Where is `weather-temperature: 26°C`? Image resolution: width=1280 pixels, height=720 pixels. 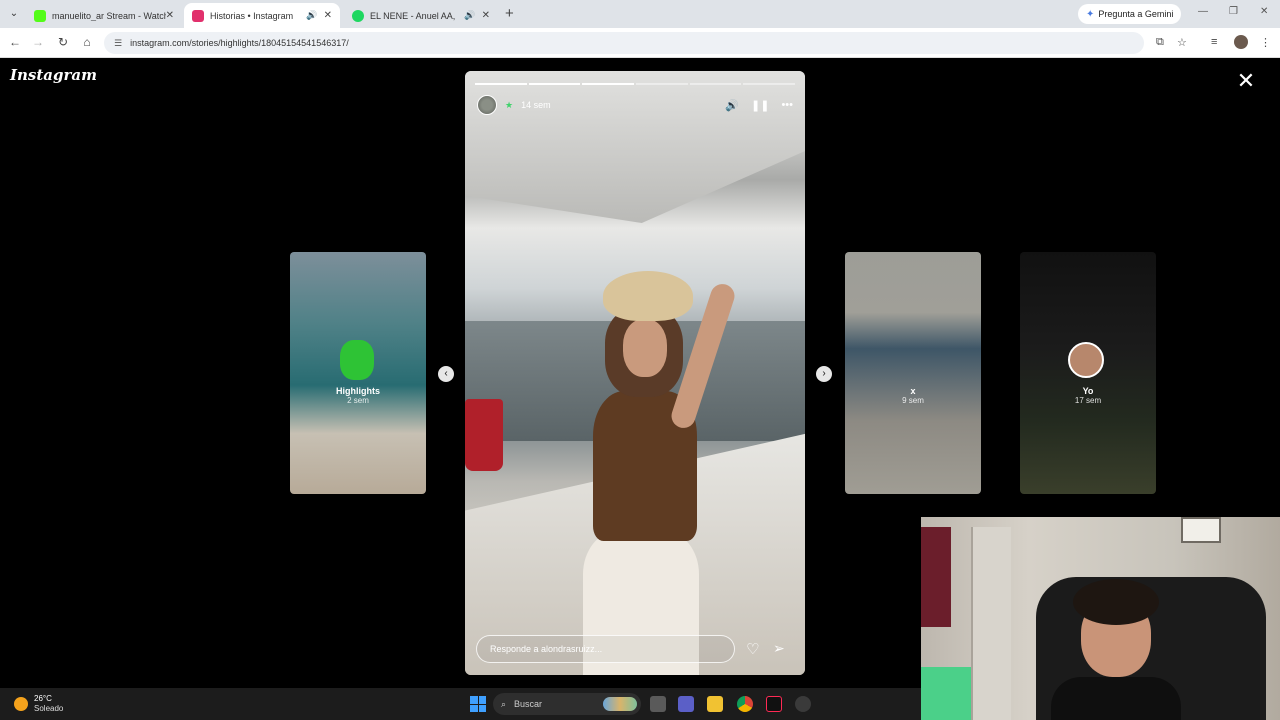 weather-temperature: 26°C is located at coordinates (43, 698).